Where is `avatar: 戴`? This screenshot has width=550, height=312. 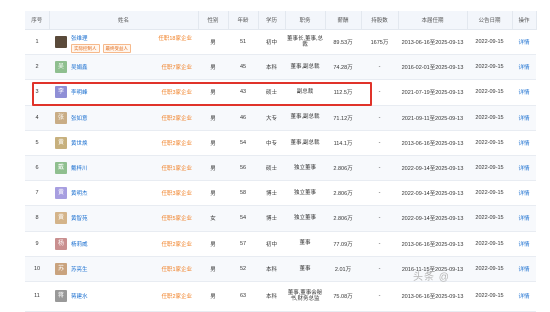 avatar: 戴 is located at coordinates (61, 168).